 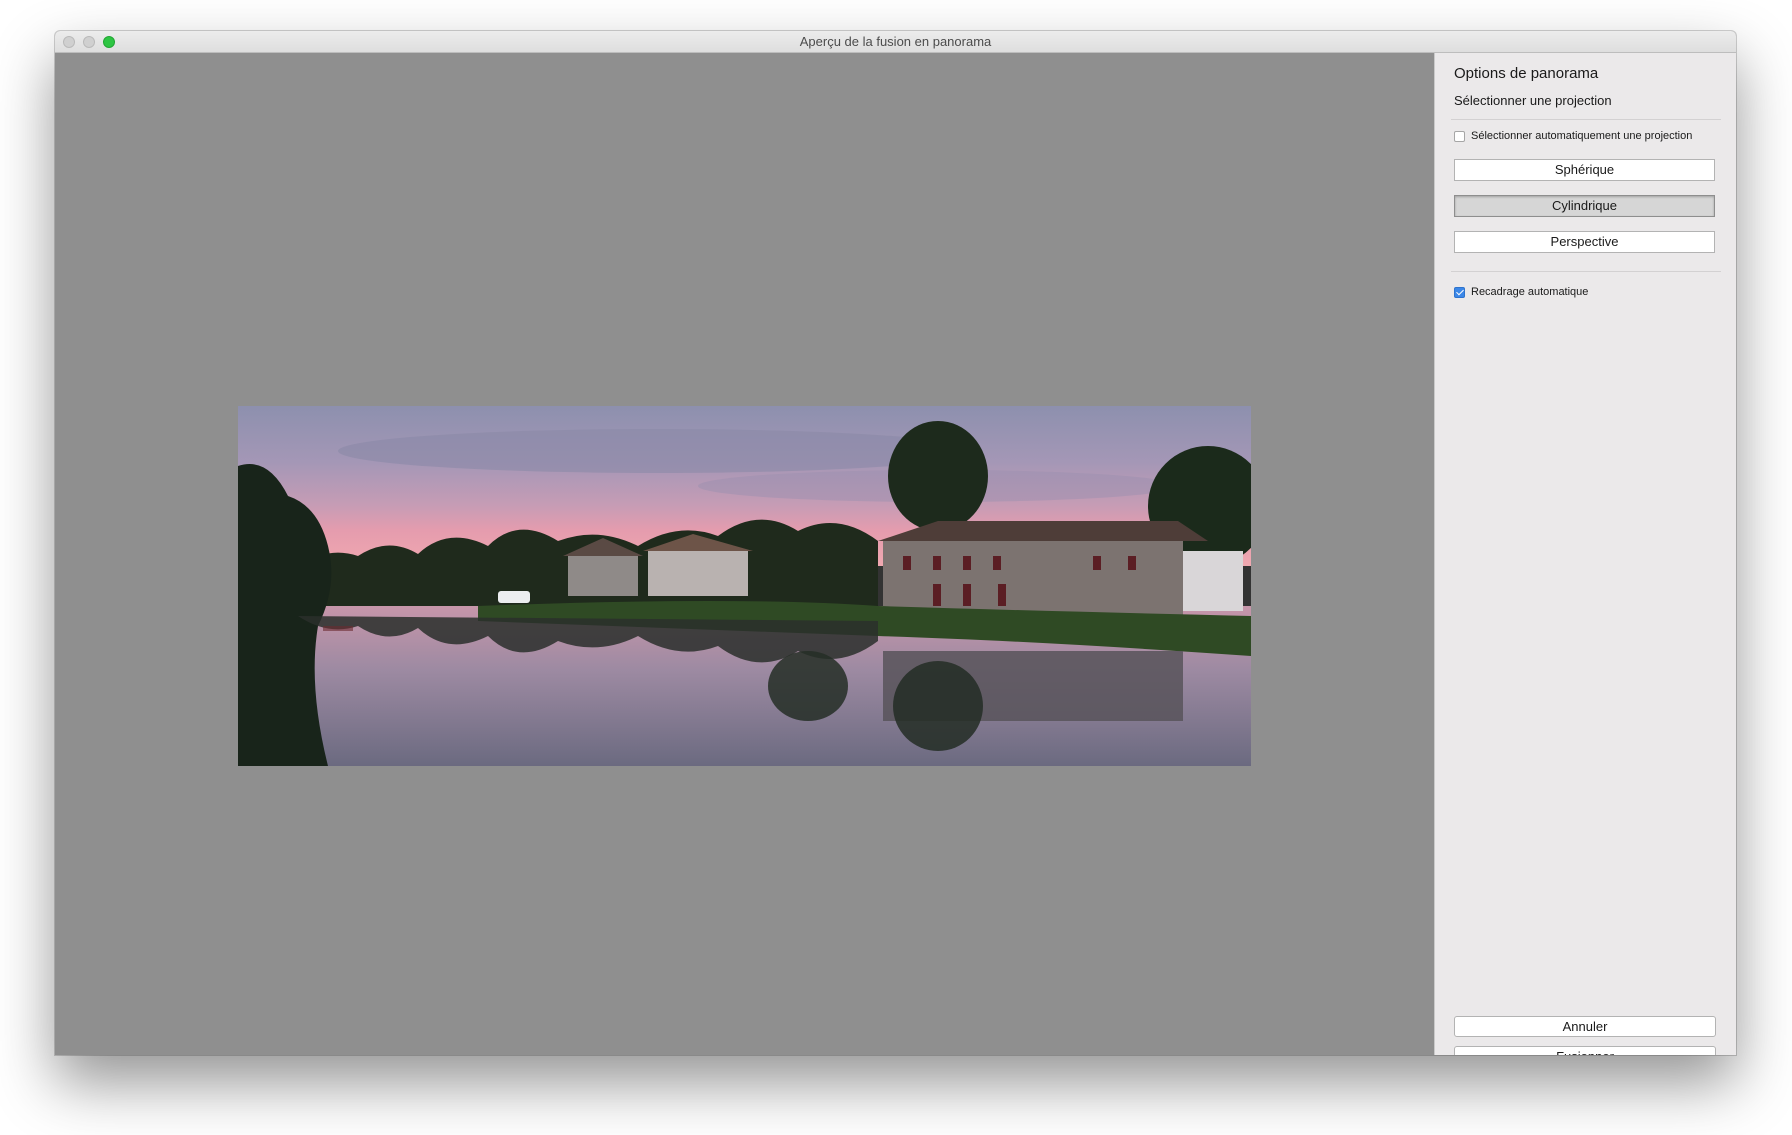 I want to click on auto-select-projection-checkbox, so click(x=1459, y=136).